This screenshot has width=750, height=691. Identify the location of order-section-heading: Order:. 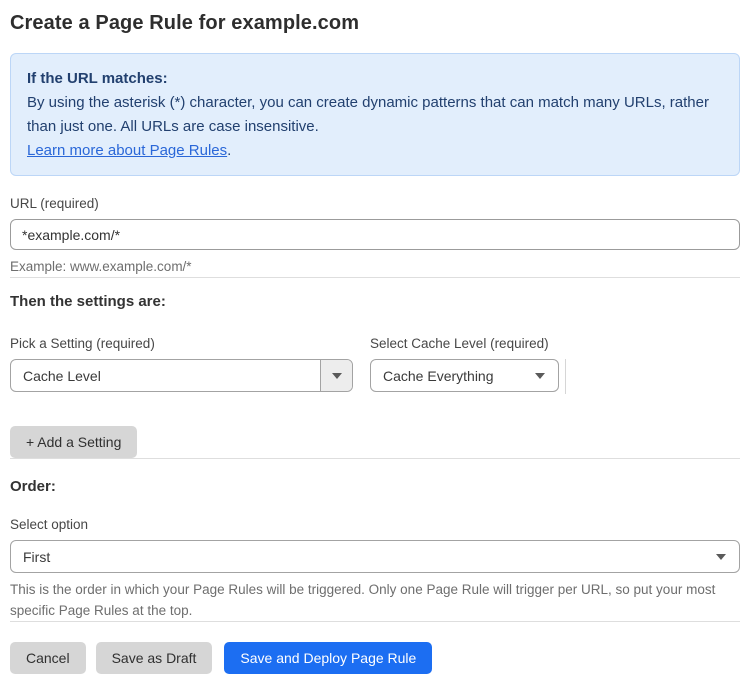
(33, 486).